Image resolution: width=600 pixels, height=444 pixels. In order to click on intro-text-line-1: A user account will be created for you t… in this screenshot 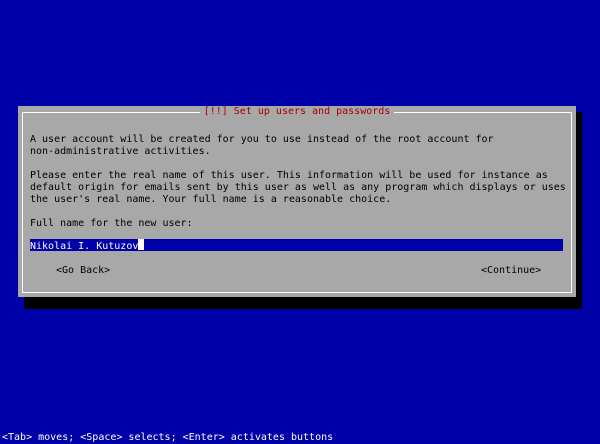, I will do `click(262, 139)`.